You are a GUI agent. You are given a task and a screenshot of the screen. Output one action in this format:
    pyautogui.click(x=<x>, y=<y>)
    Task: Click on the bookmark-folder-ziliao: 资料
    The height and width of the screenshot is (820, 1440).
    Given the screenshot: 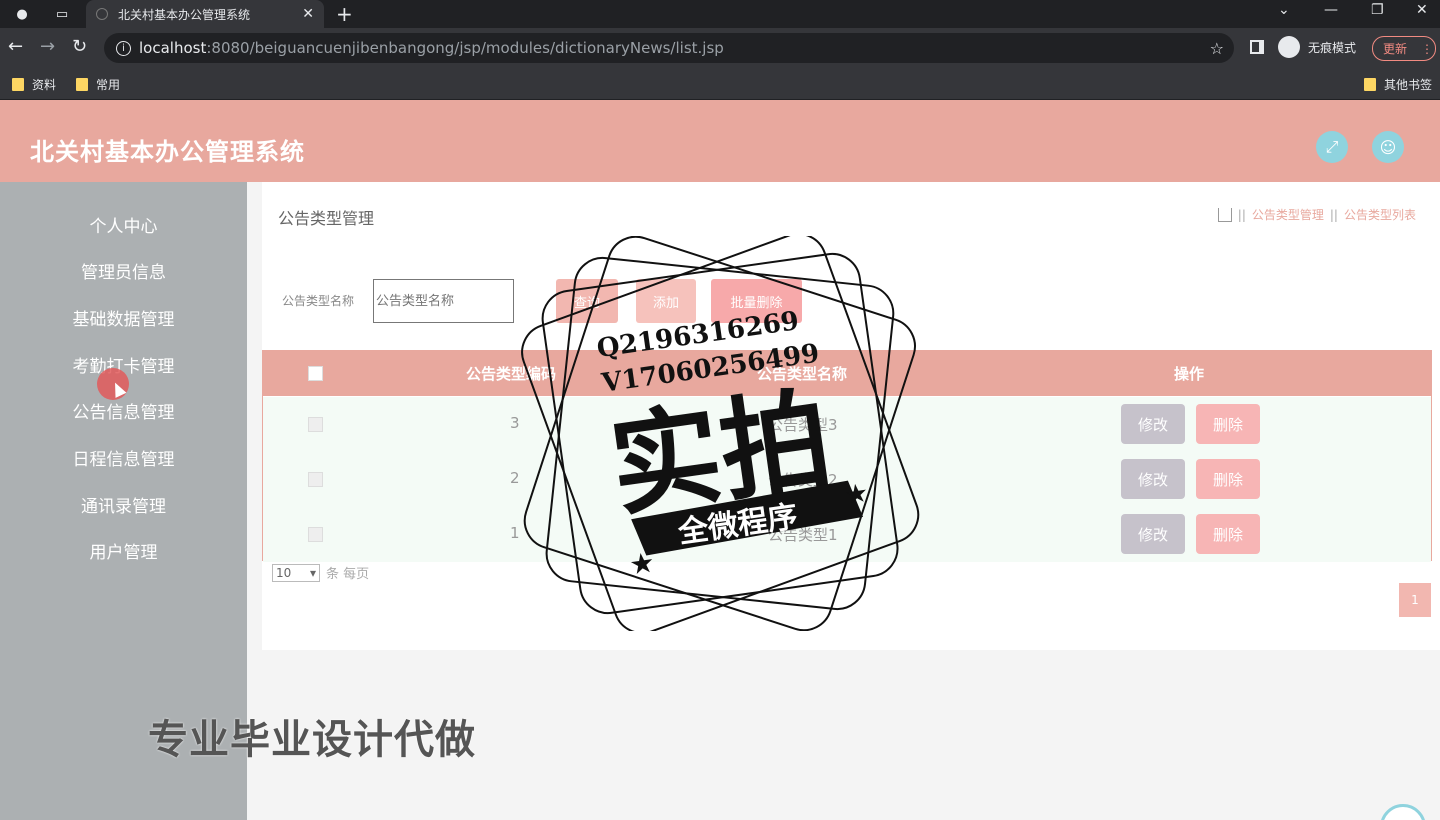 What is the action you would take?
    pyautogui.click(x=34, y=84)
    